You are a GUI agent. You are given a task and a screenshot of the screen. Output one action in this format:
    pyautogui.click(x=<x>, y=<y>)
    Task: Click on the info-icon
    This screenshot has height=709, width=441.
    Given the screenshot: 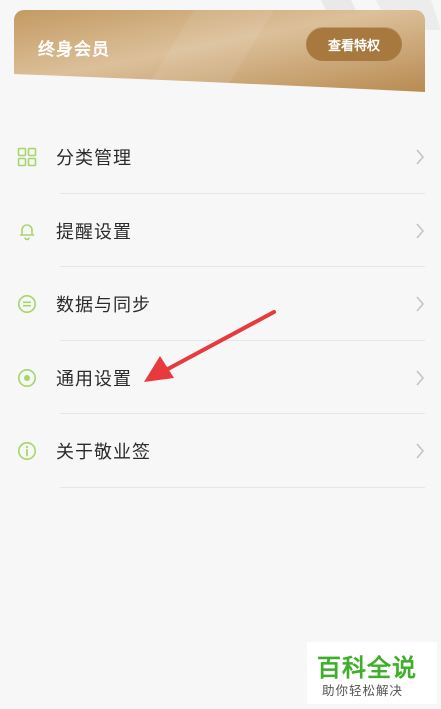 What is the action you would take?
    pyautogui.click(x=27, y=451)
    